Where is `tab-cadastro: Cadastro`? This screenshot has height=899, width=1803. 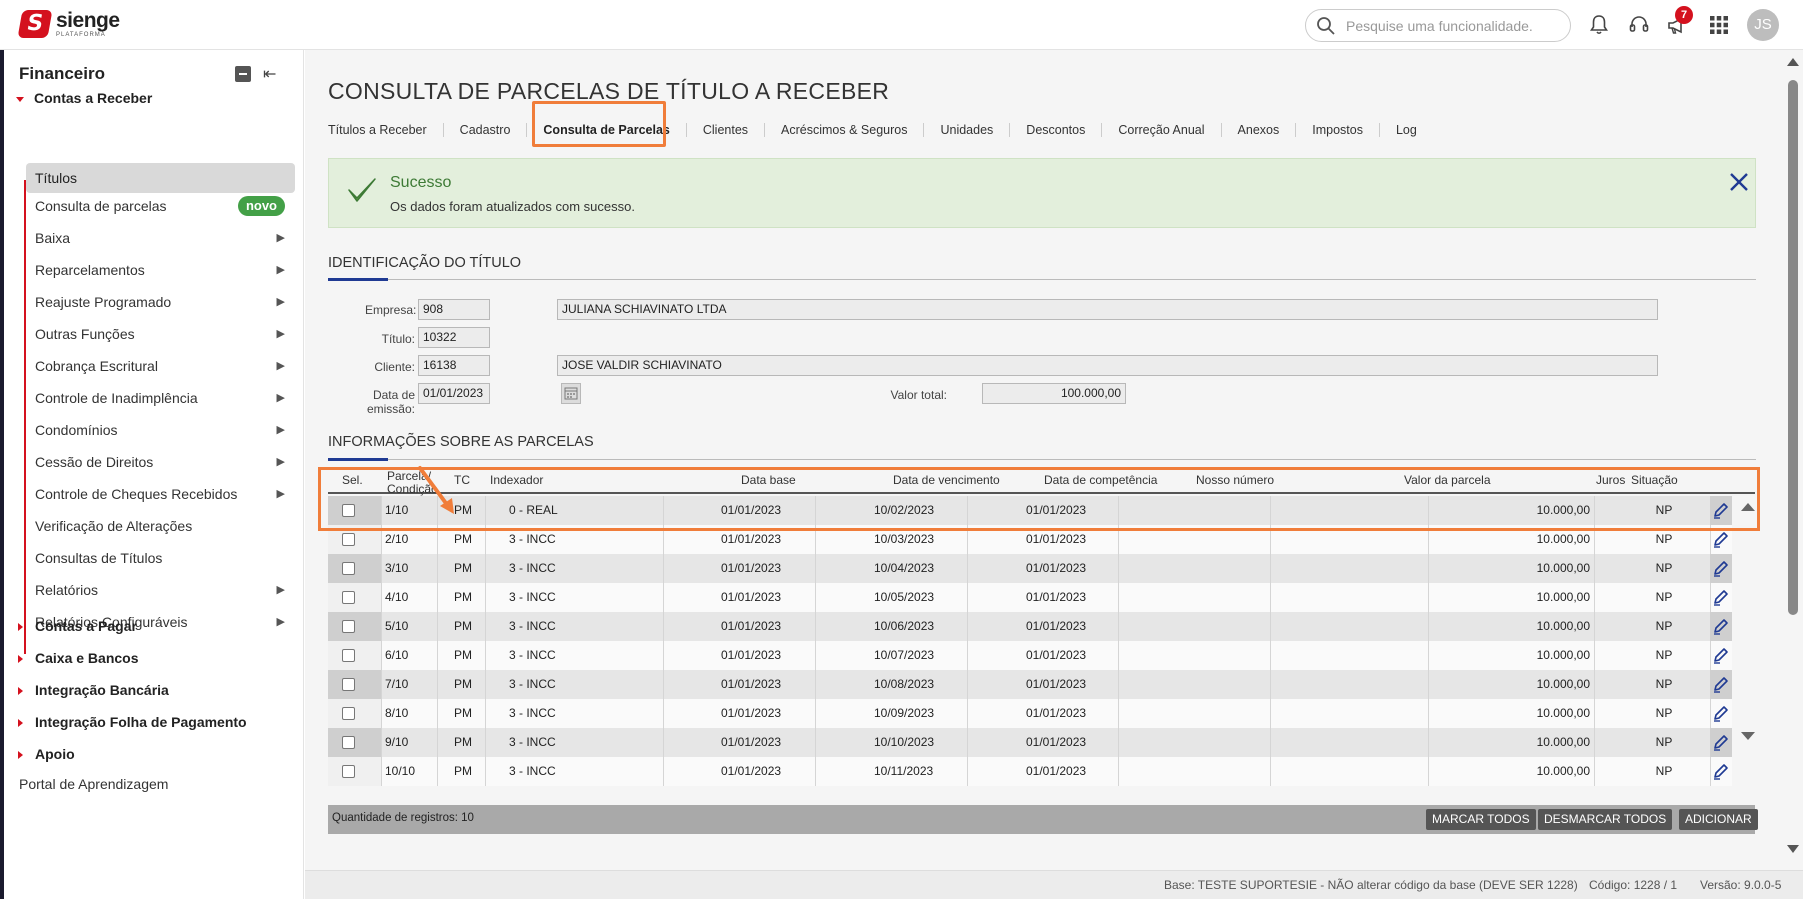 tab-cadastro: Cadastro is located at coordinates (486, 130).